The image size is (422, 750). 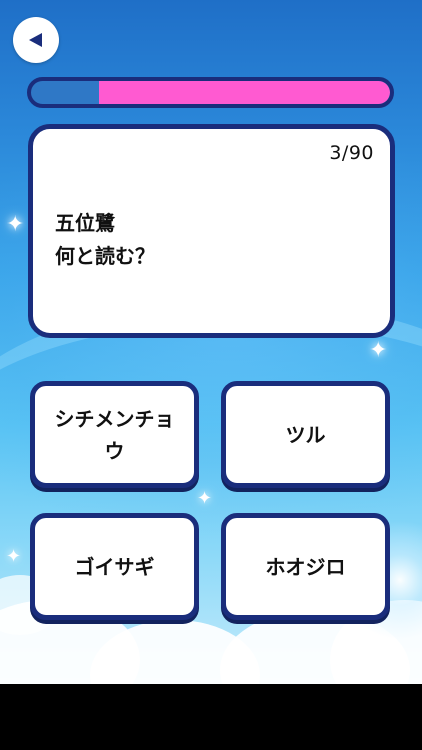 I want to click on question-text: 五位鷺 何と読む？, so click(x=105, y=240).